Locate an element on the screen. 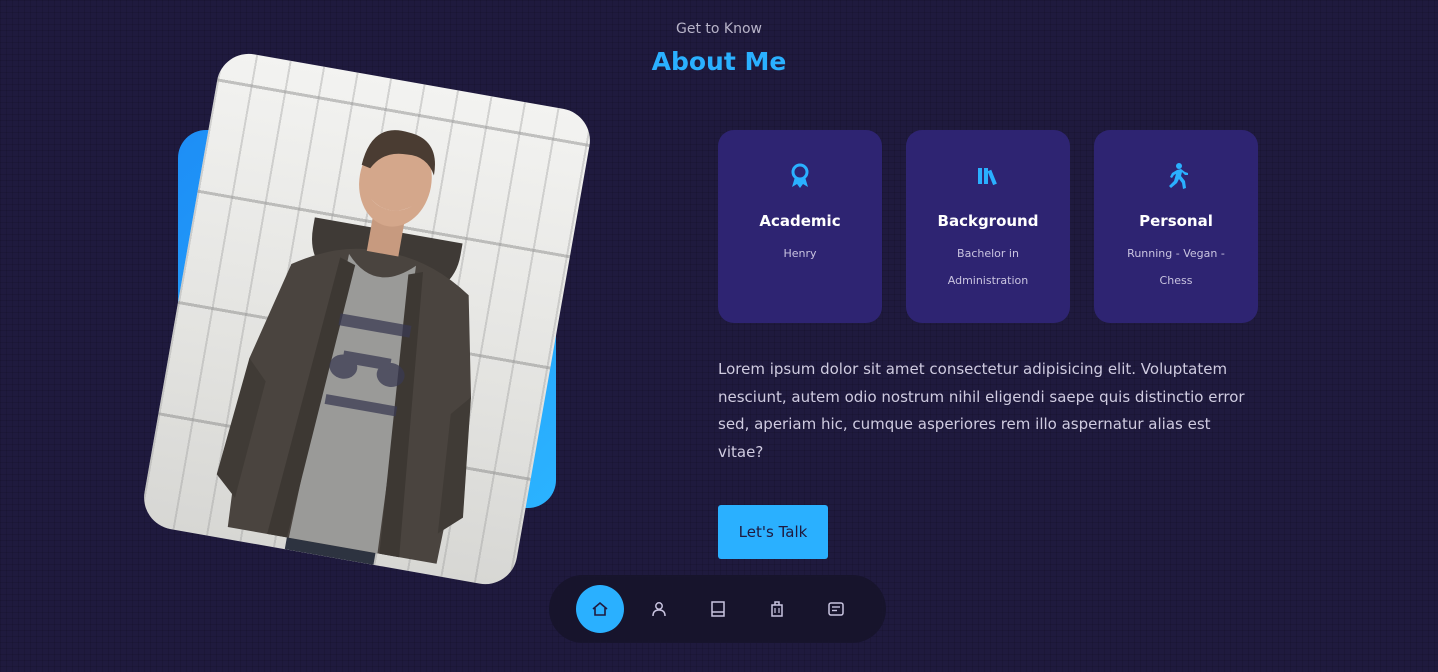  message-icon is located at coordinates (836, 609).